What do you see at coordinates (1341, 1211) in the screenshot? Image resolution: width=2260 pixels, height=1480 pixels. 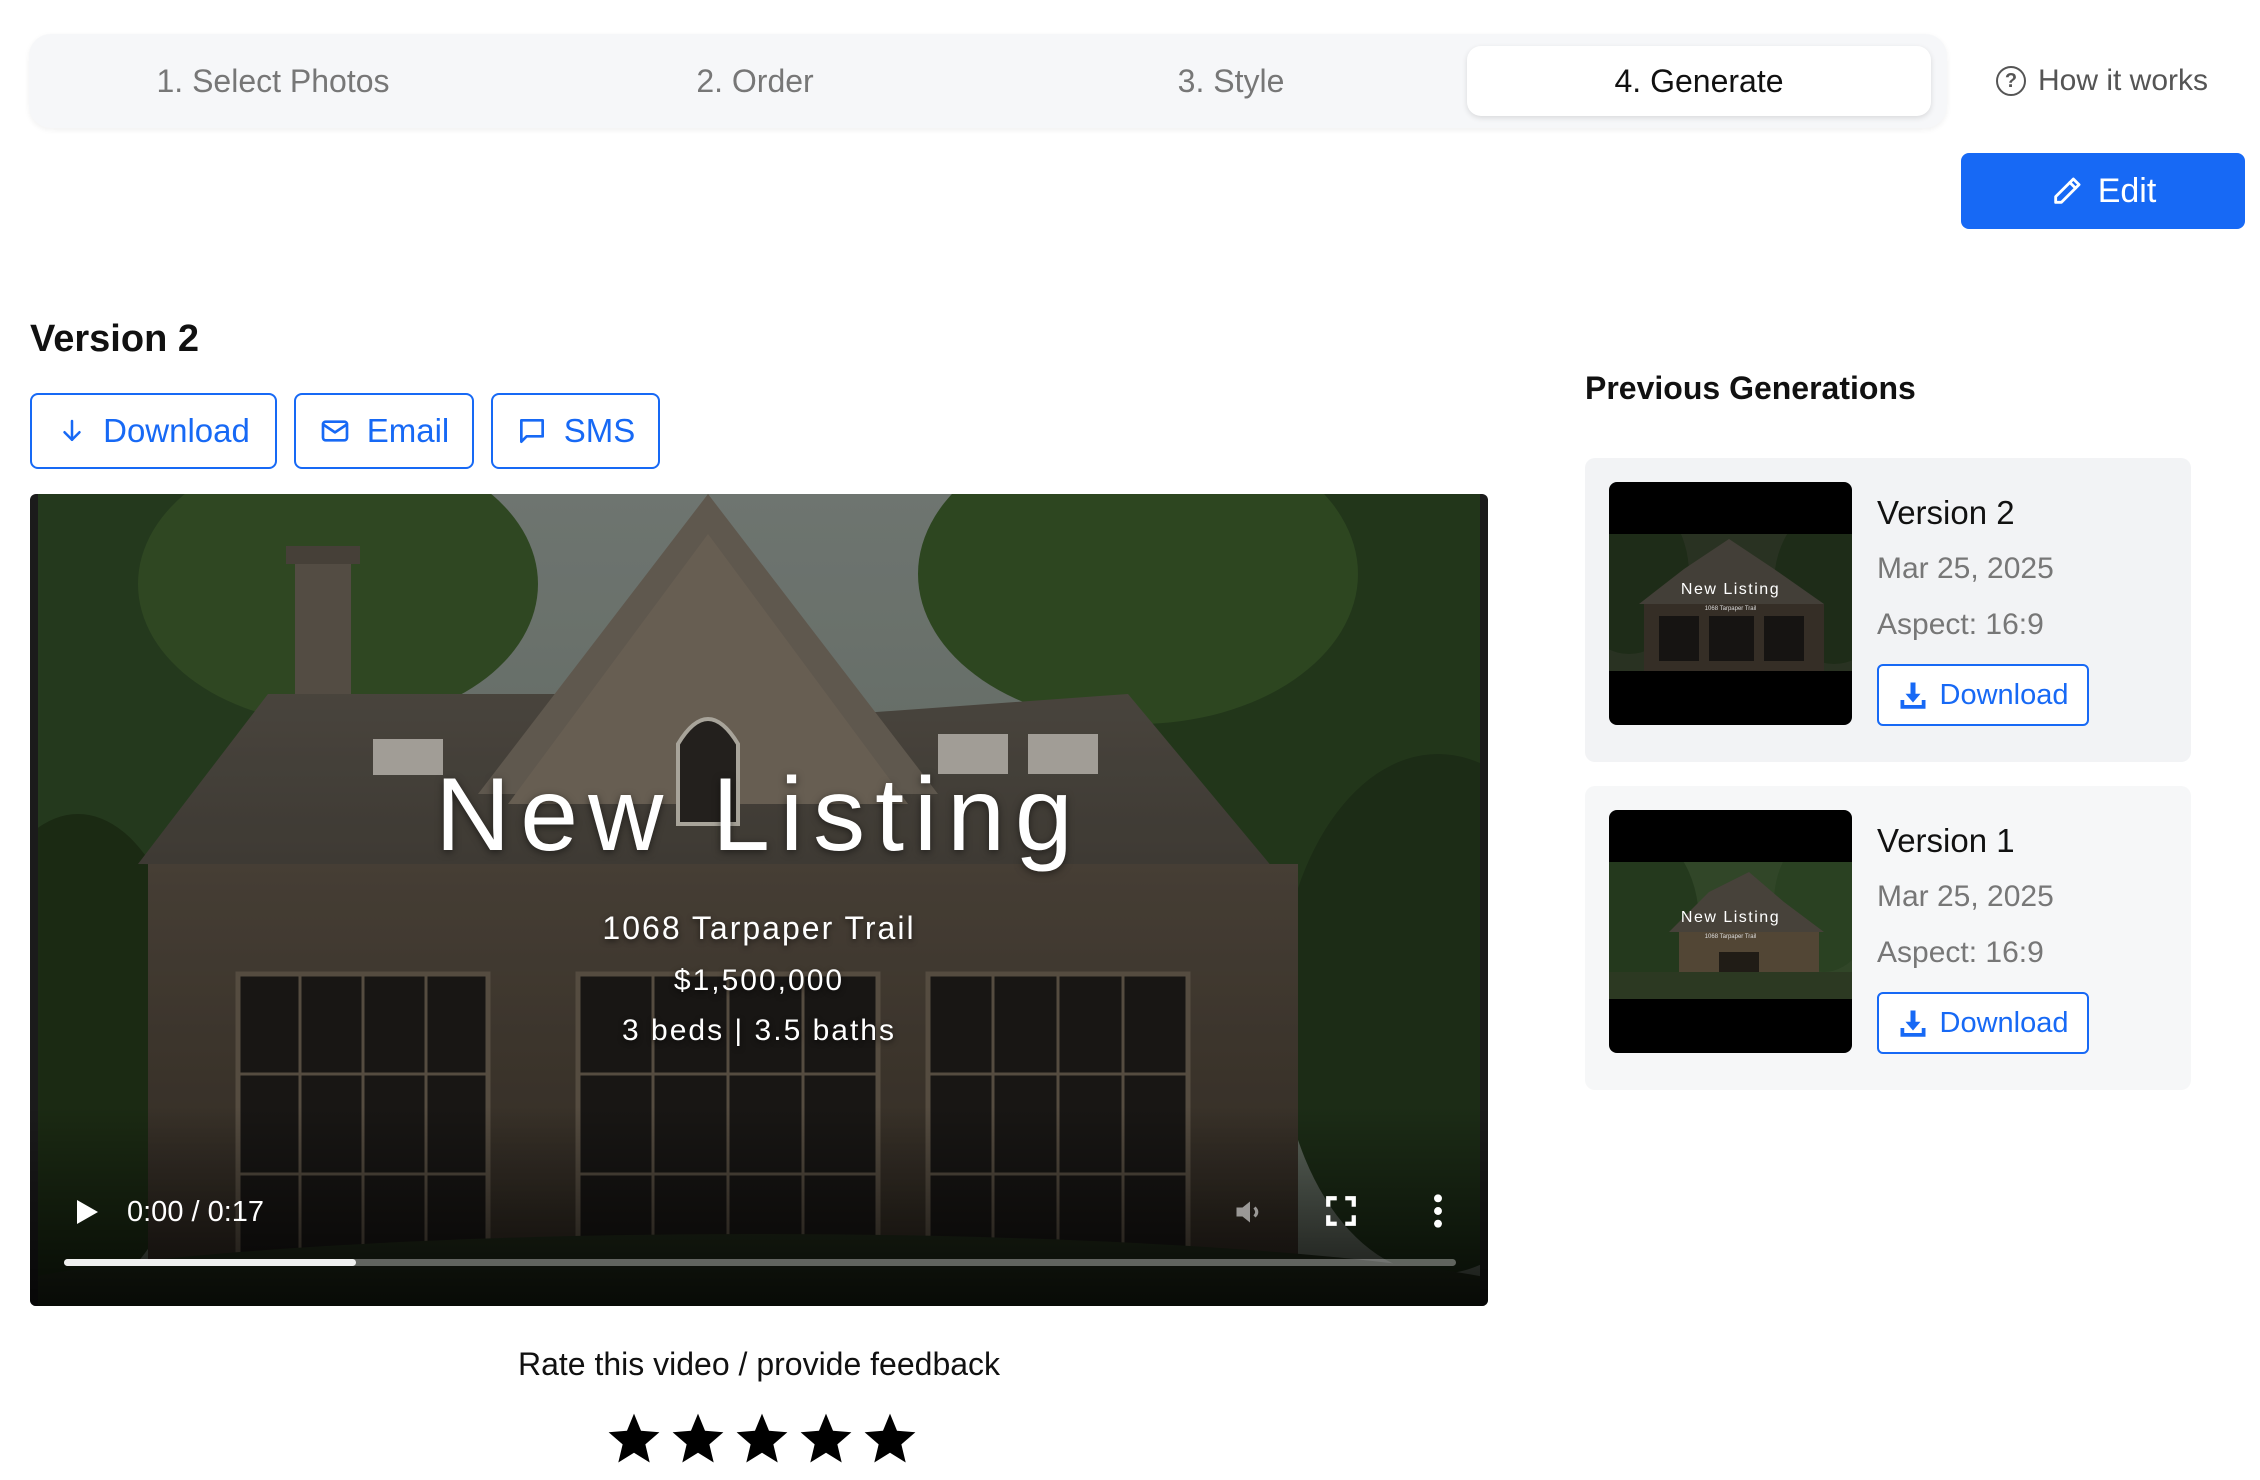 I see `fullscreen-icon` at bounding box center [1341, 1211].